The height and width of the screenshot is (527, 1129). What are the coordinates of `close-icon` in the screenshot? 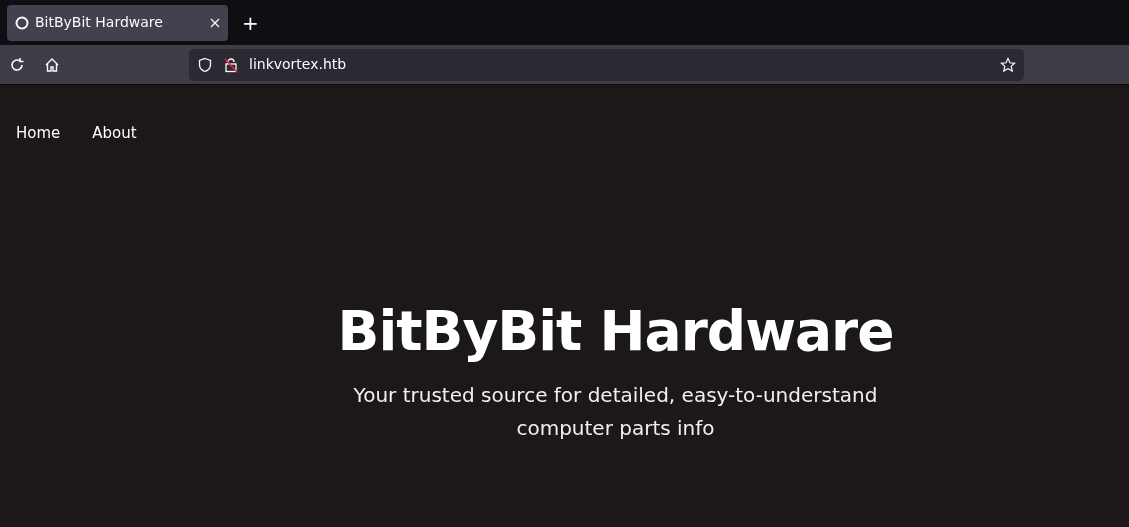 It's located at (215, 22).